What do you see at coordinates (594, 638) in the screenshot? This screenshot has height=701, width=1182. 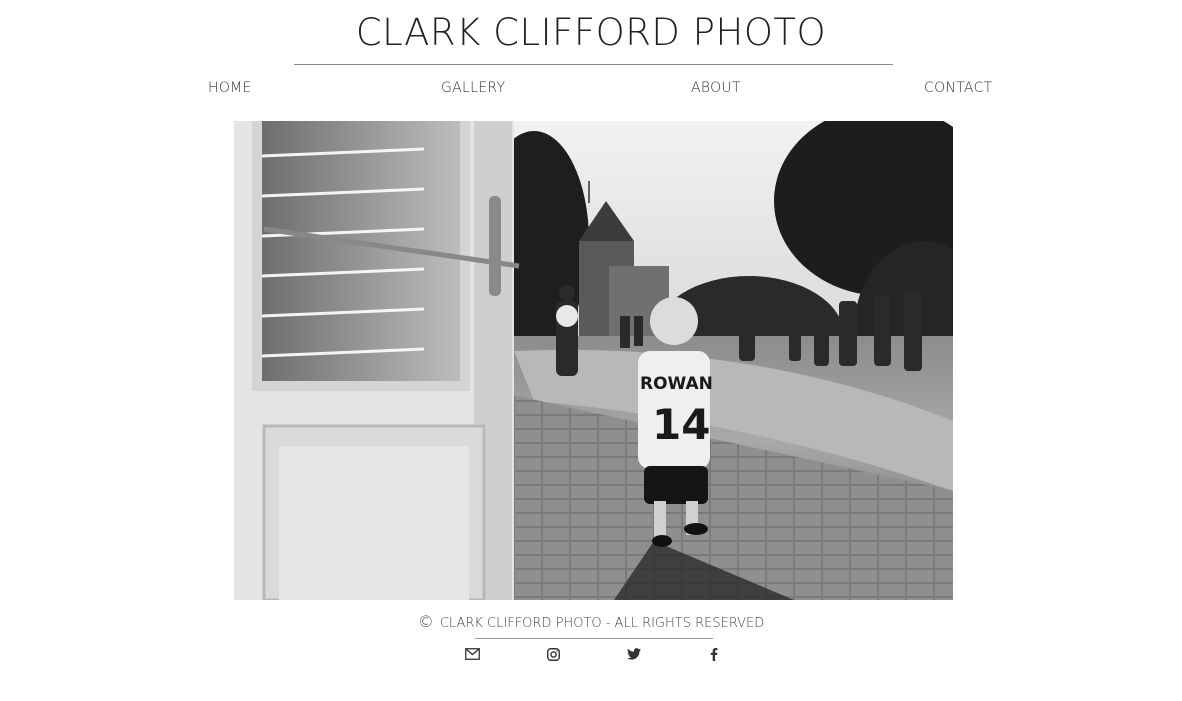 I see `footer-divider` at bounding box center [594, 638].